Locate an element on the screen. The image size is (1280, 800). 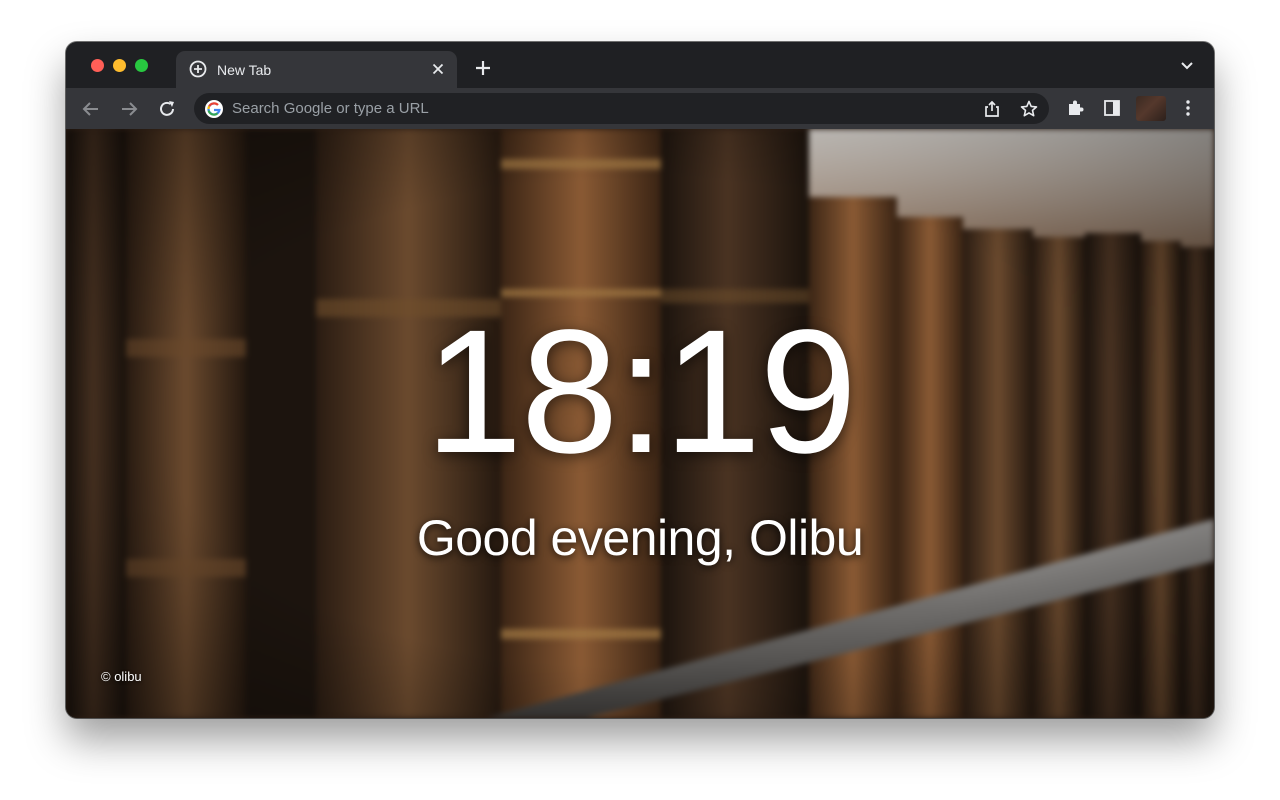
puzzle-icon is located at coordinates (1075, 108).